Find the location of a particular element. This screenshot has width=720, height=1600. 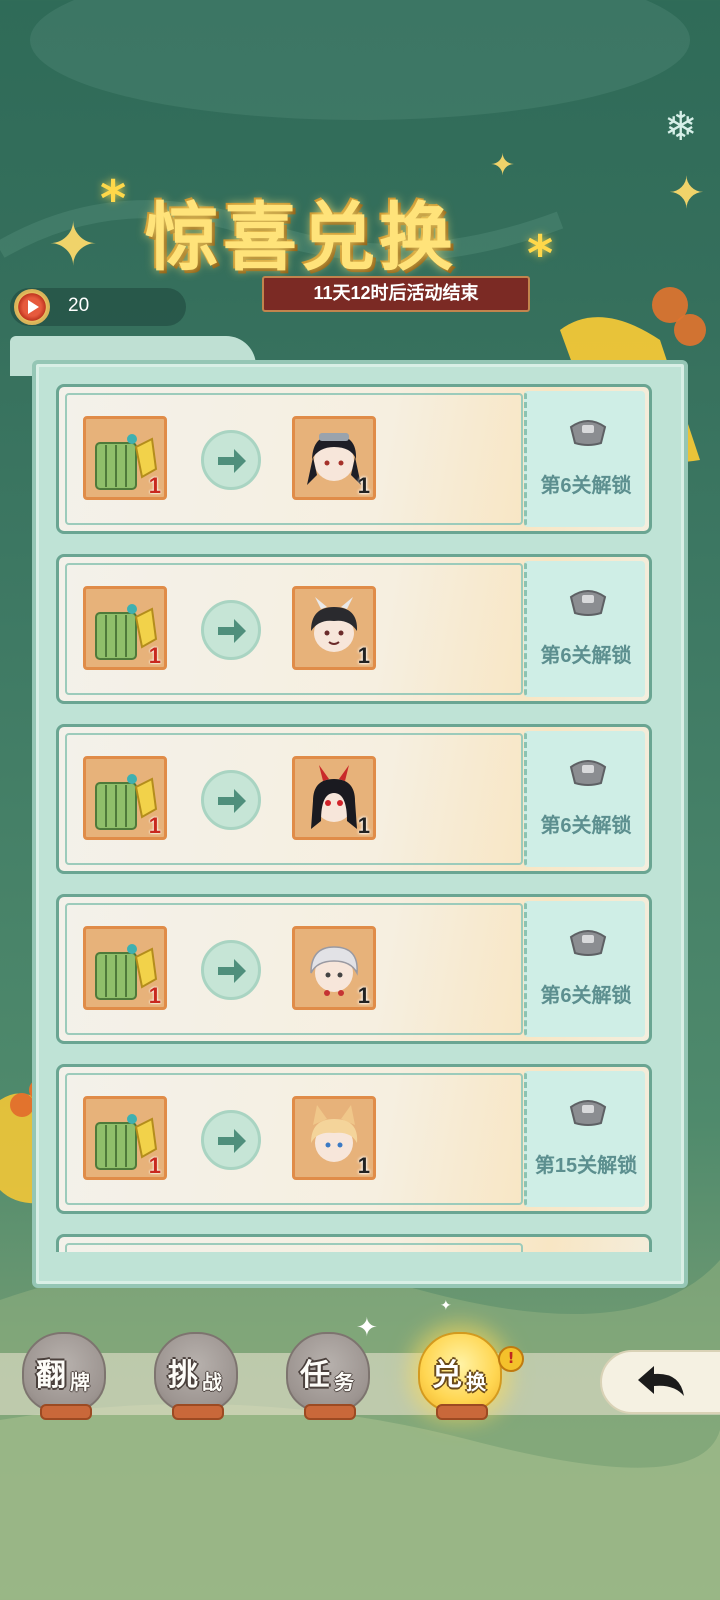

event-countdown: 11天12时后活动结束 is located at coordinates (396, 294).